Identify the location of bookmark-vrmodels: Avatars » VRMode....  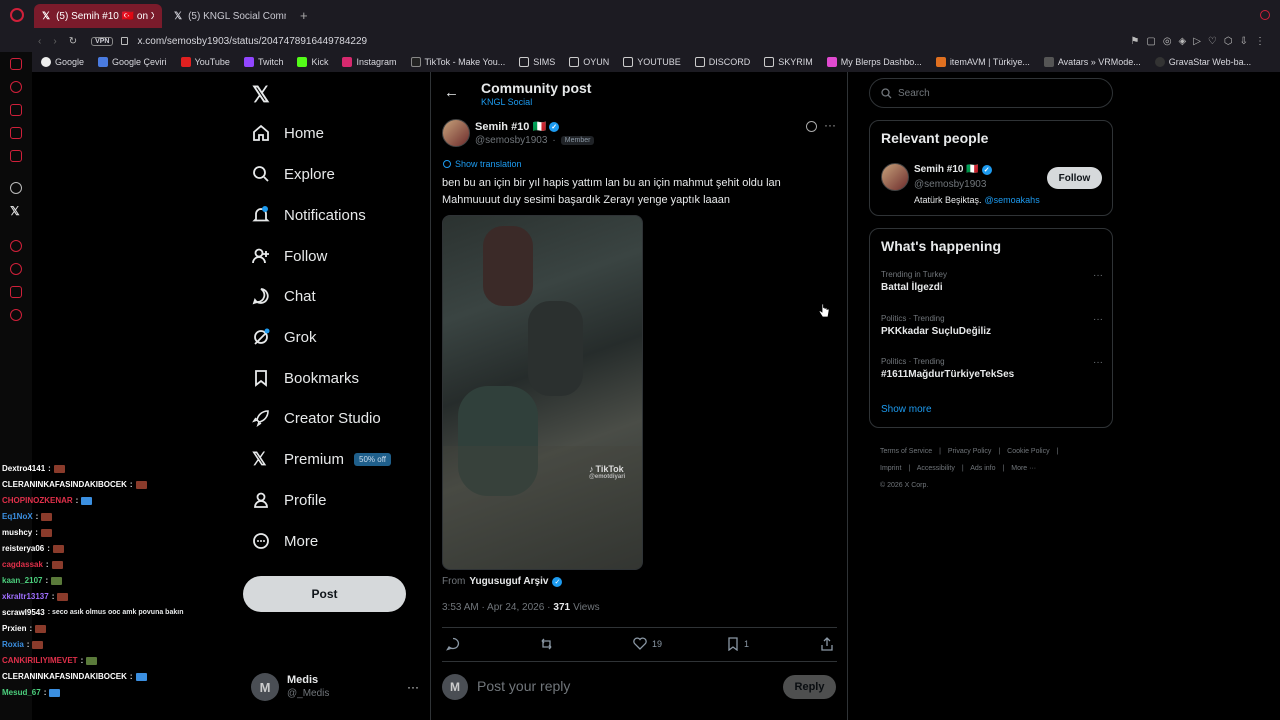
(1092, 62).